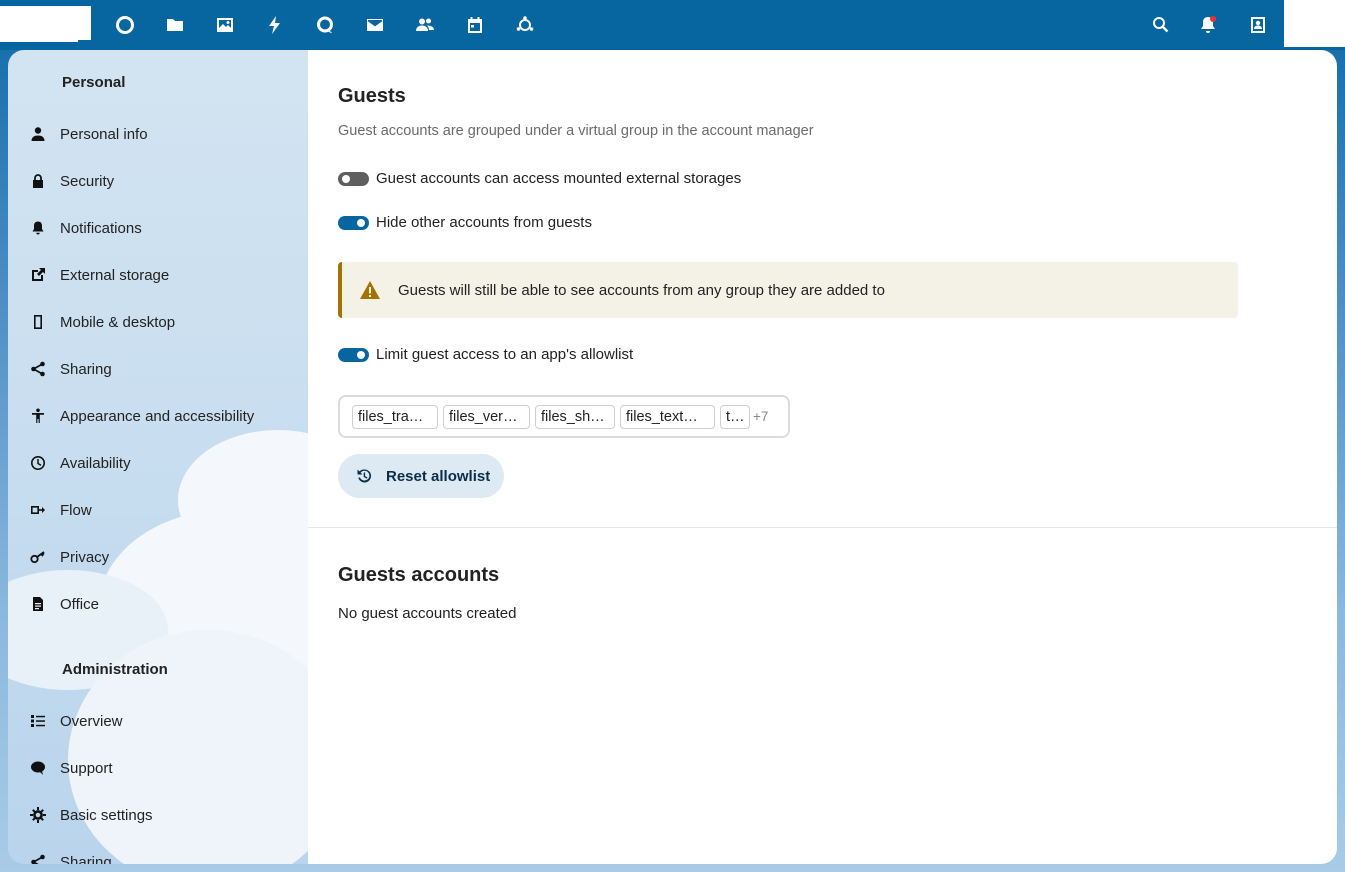 This screenshot has height=872, width=1345. Describe the element at coordinates (158, 604) in the screenshot. I see `sidebar-item-office: Office` at that location.